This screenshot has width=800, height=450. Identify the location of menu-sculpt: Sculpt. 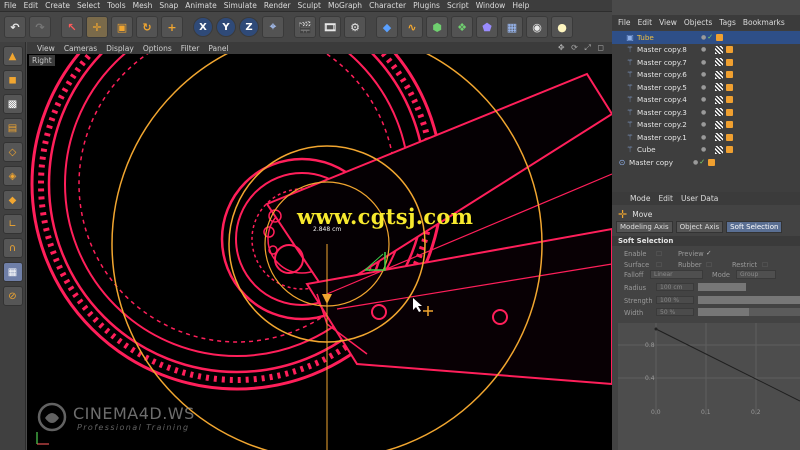
(309, 5).